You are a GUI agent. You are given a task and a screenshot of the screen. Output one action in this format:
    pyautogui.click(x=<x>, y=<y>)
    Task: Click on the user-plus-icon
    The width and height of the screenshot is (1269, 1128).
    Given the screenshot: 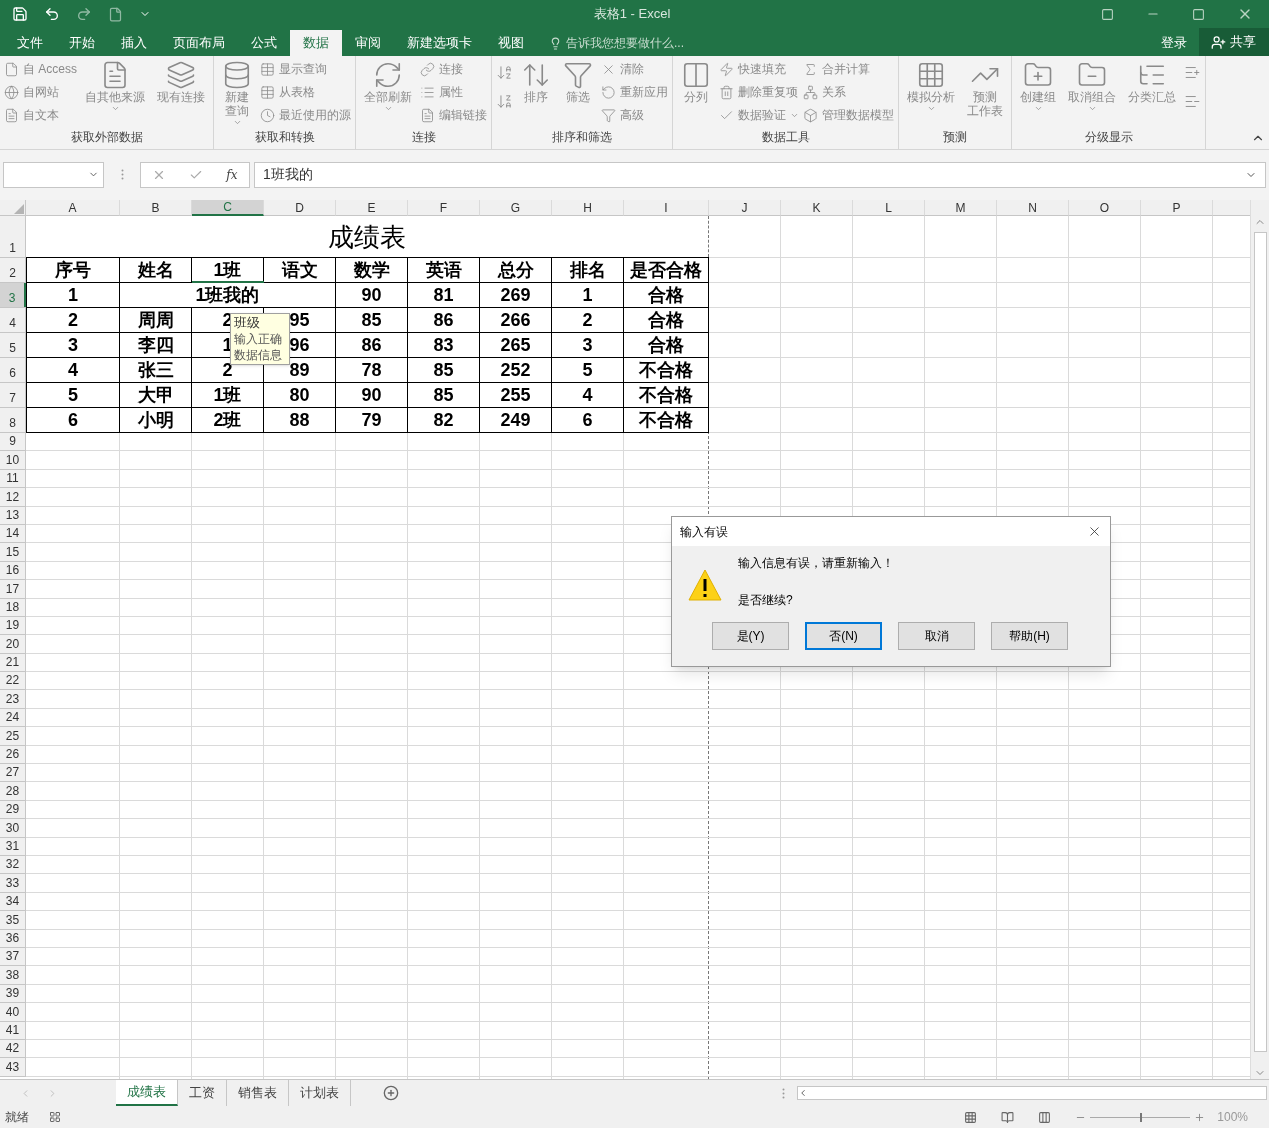 What is the action you would take?
    pyautogui.click(x=1218, y=42)
    